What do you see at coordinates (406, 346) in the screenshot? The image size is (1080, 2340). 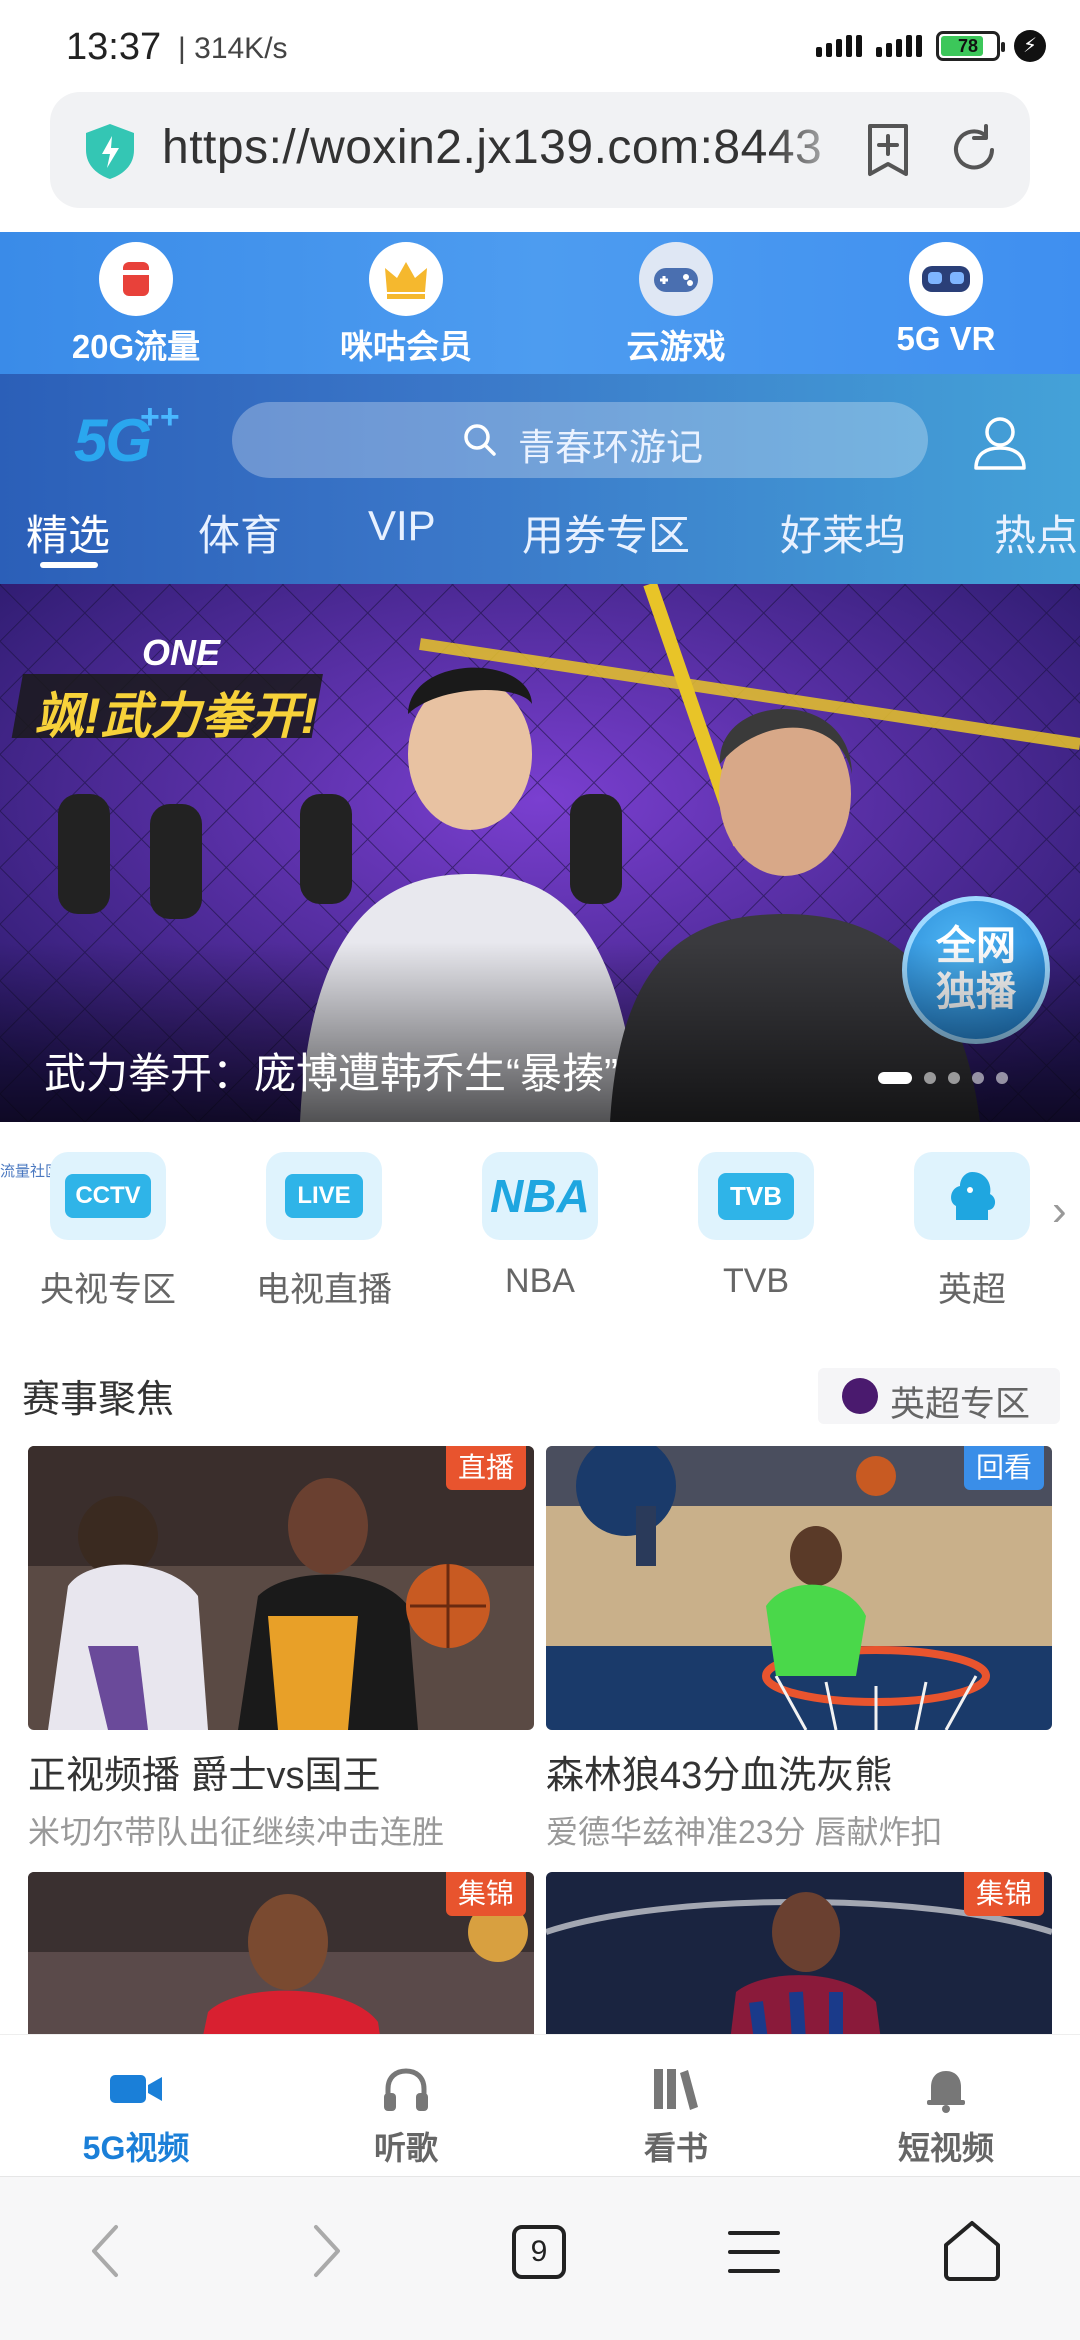 I see `quick-link-label: 咪咕会员` at bounding box center [406, 346].